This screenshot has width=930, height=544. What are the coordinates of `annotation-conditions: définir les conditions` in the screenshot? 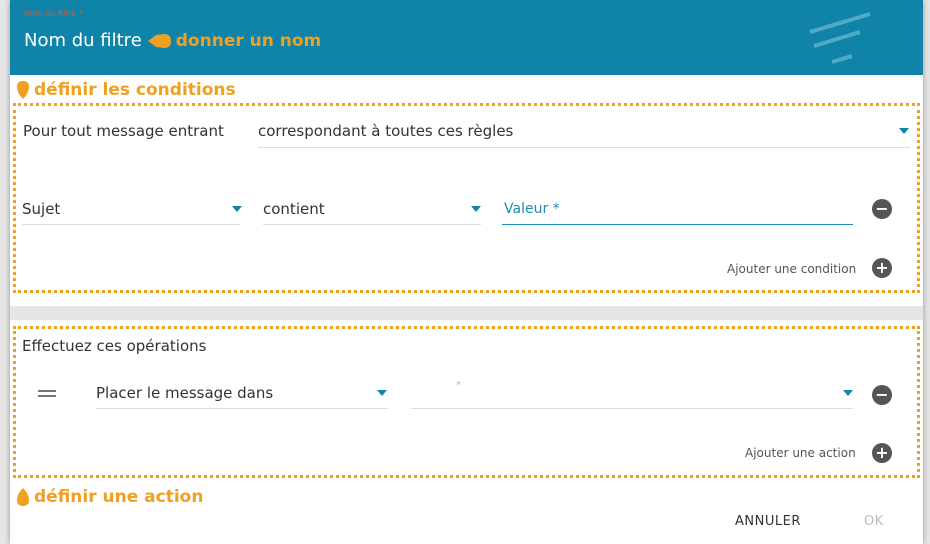 It's located at (135, 90).